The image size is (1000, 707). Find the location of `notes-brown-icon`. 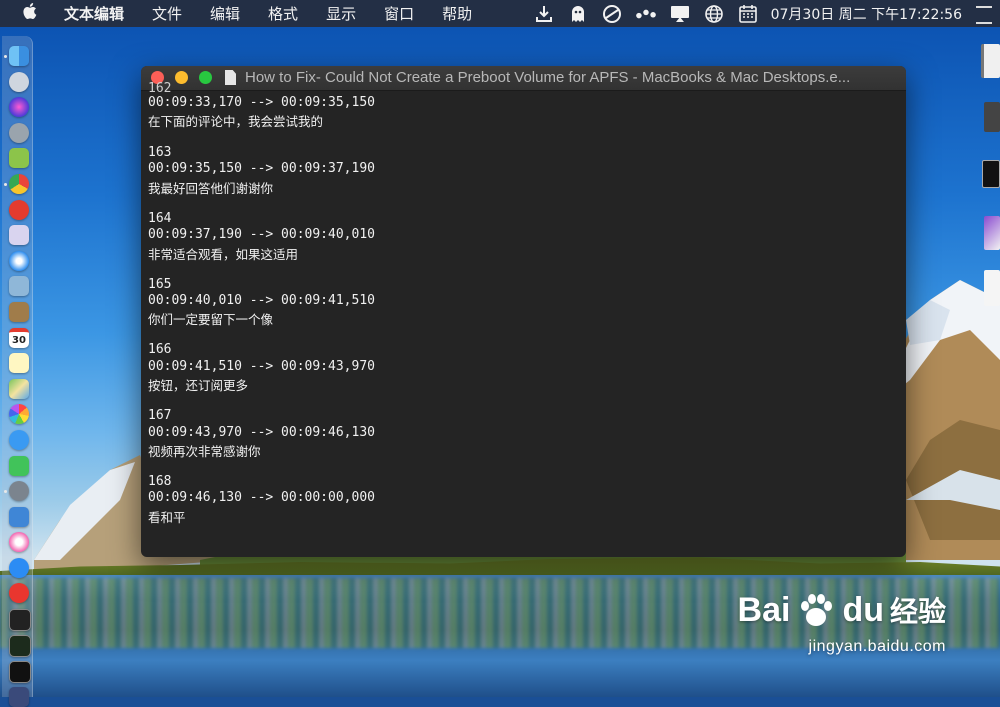

notes-brown-icon is located at coordinates (19, 312).